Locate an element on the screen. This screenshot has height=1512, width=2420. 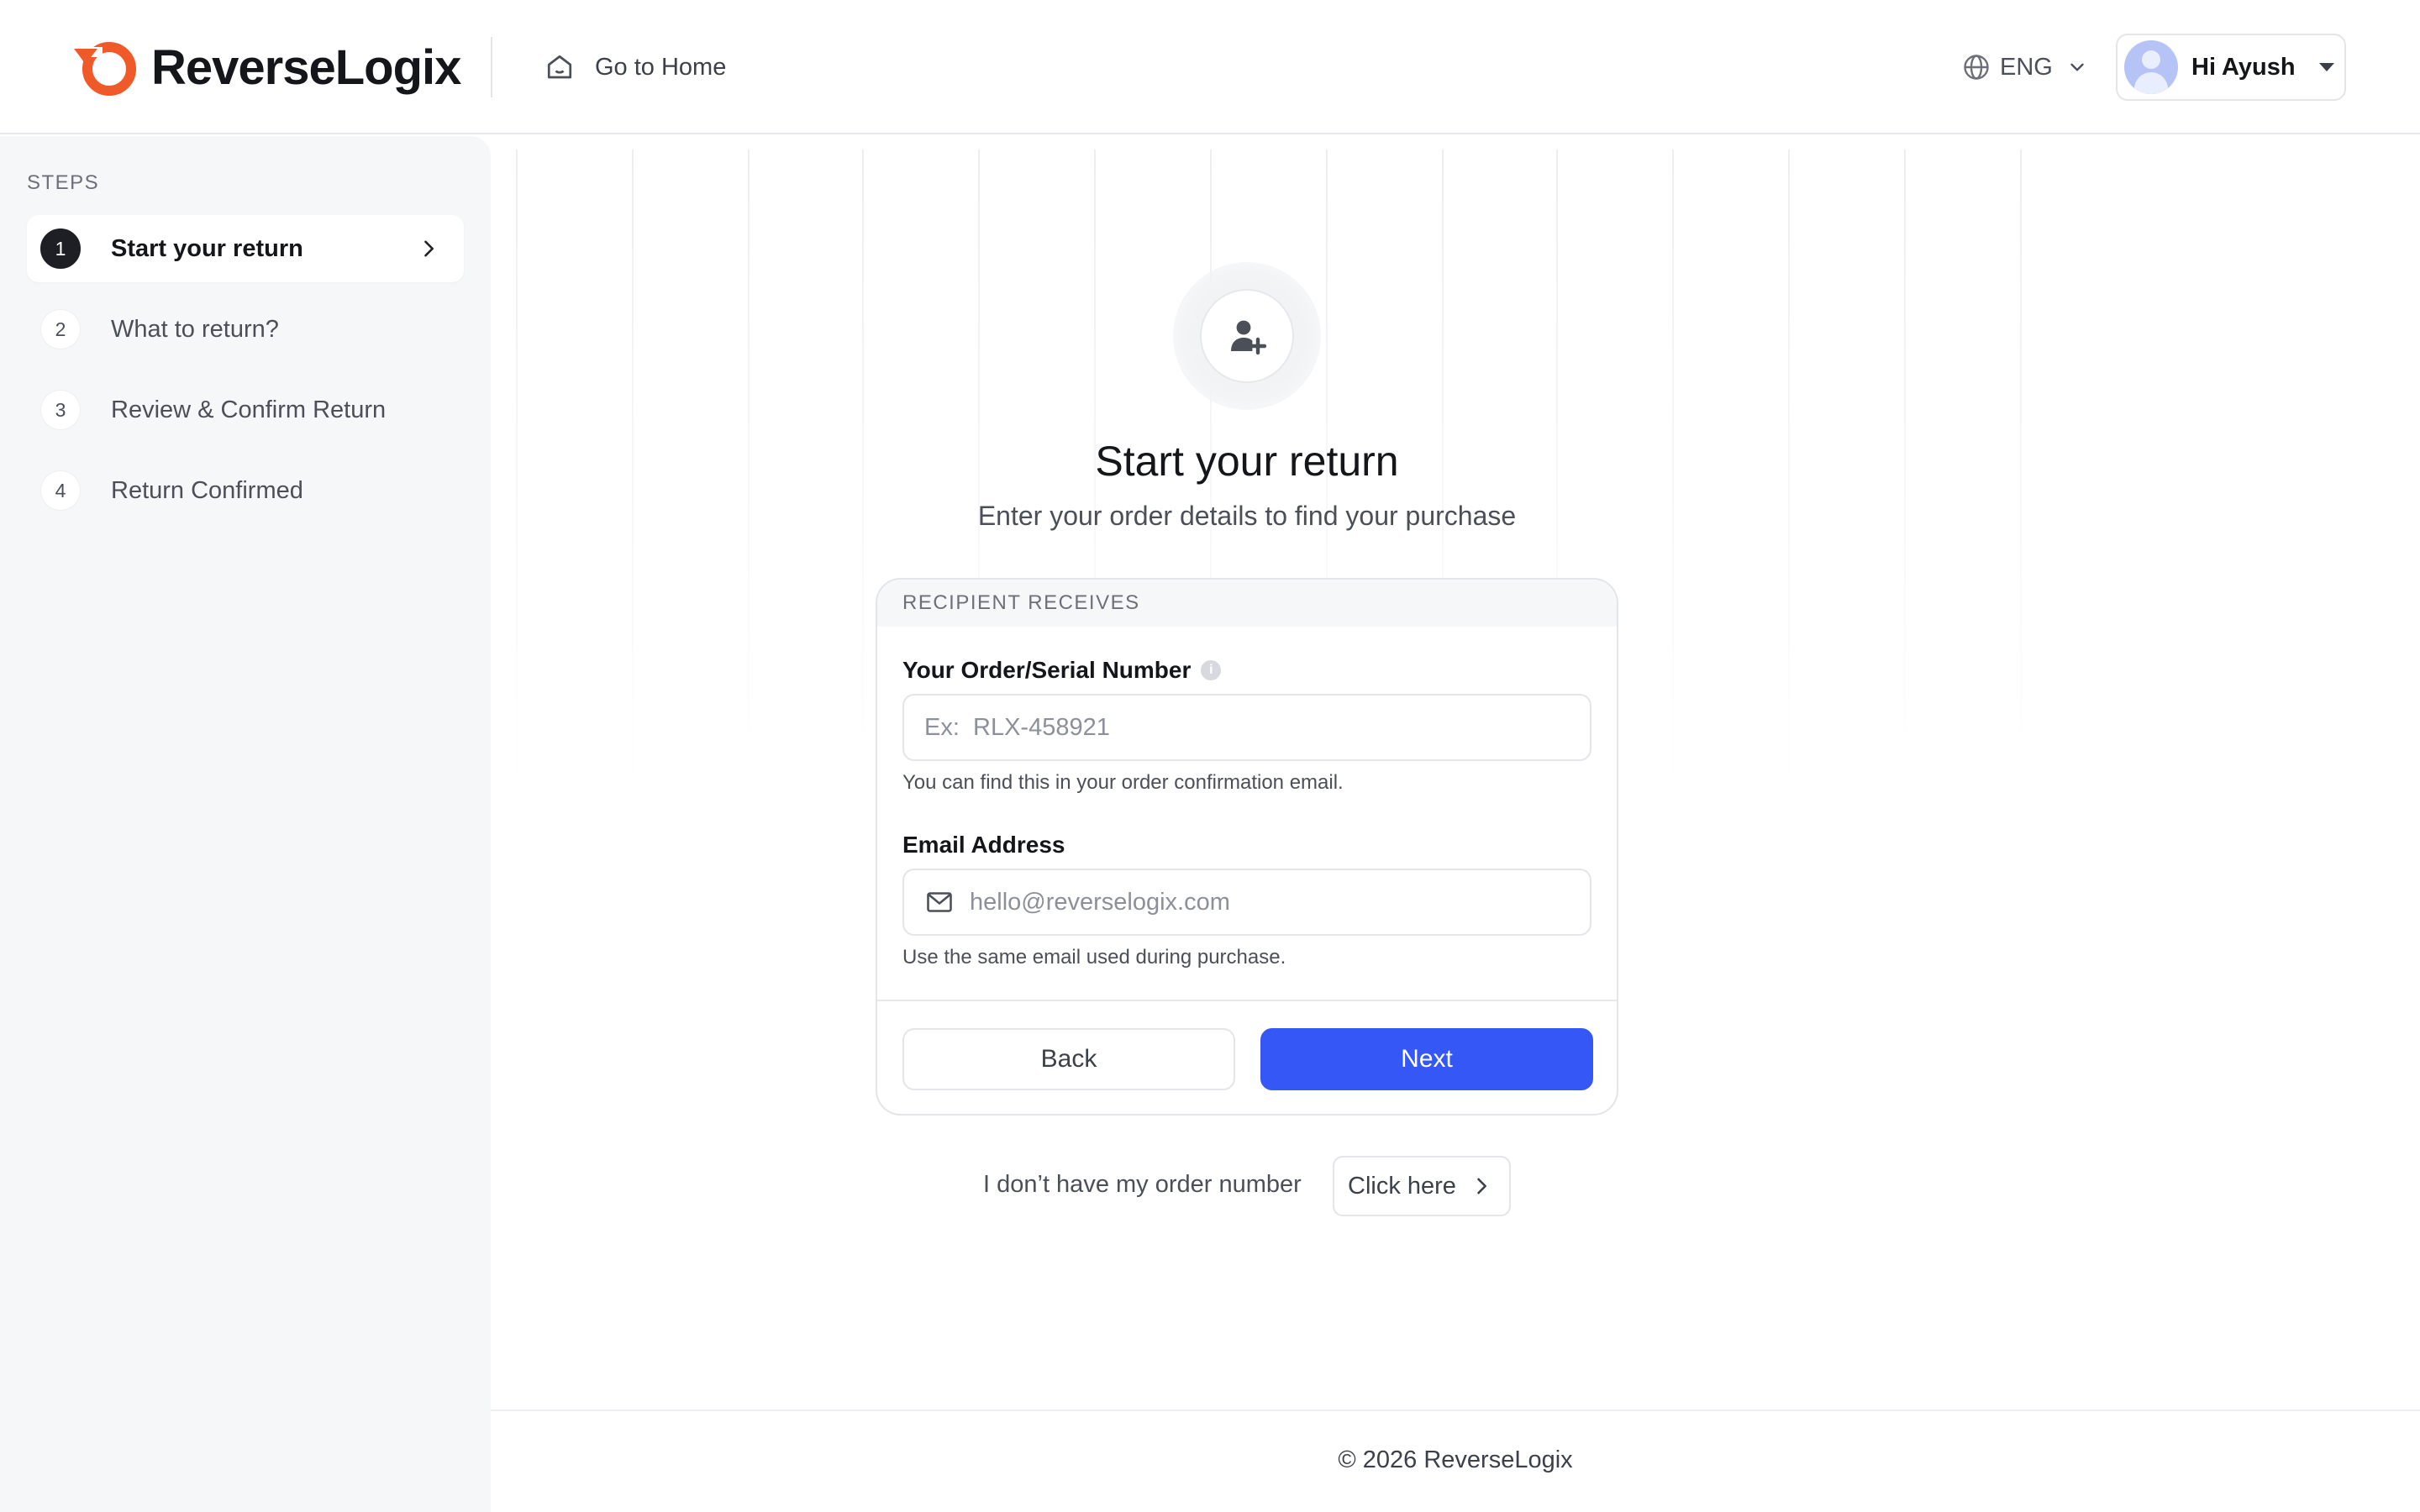
card-section-title: RECIPIENT RECEIVES is located at coordinates (1021, 602).